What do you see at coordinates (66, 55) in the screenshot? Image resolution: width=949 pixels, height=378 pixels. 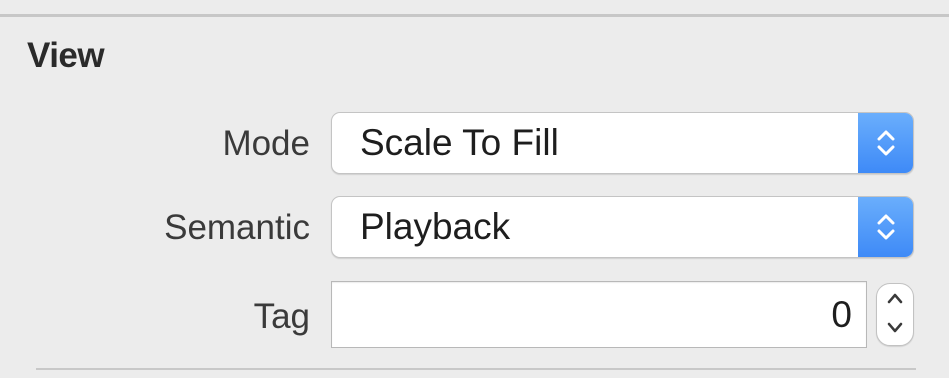 I see `section-title: View` at bounding box center [66, 55].